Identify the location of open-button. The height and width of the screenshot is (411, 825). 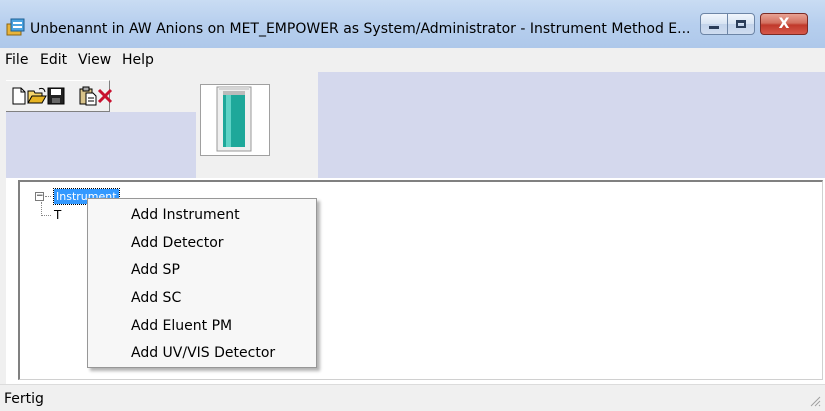
(37, 96).